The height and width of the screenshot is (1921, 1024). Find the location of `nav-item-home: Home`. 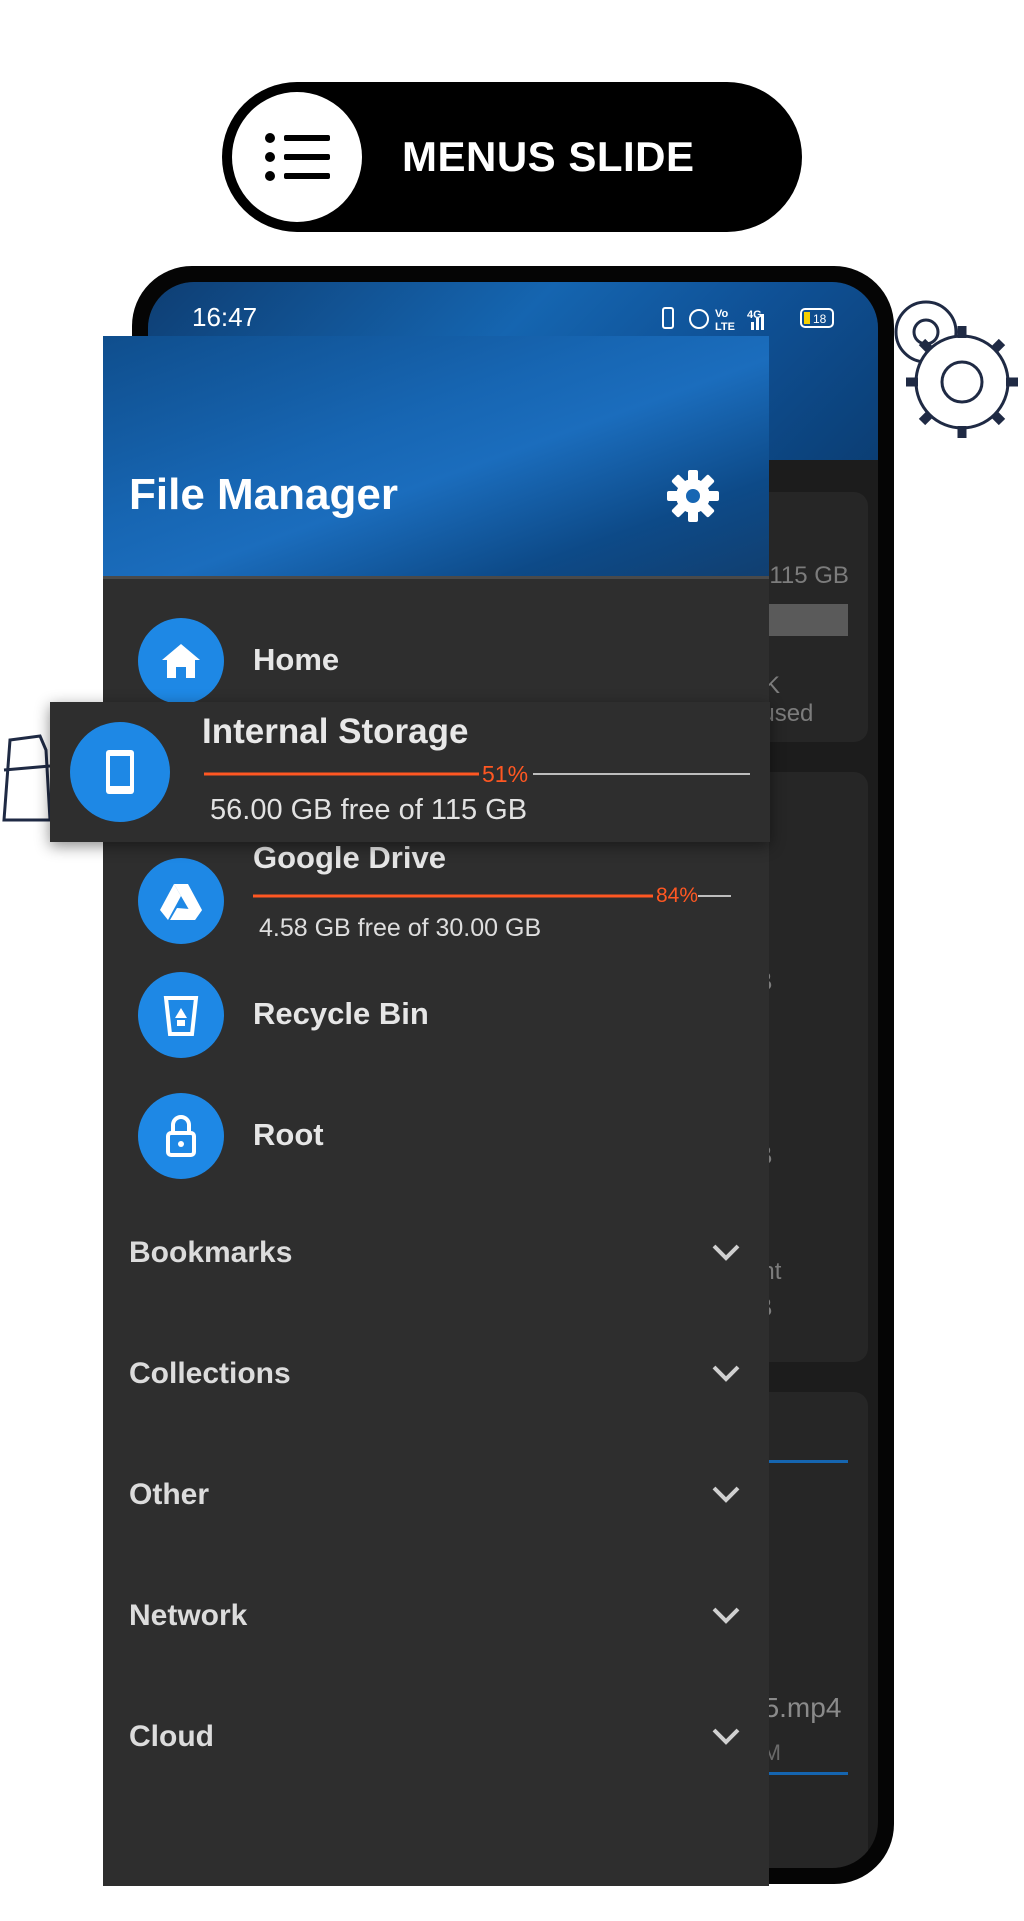

nav-item-home: Home is located at coordinates (436, 660).